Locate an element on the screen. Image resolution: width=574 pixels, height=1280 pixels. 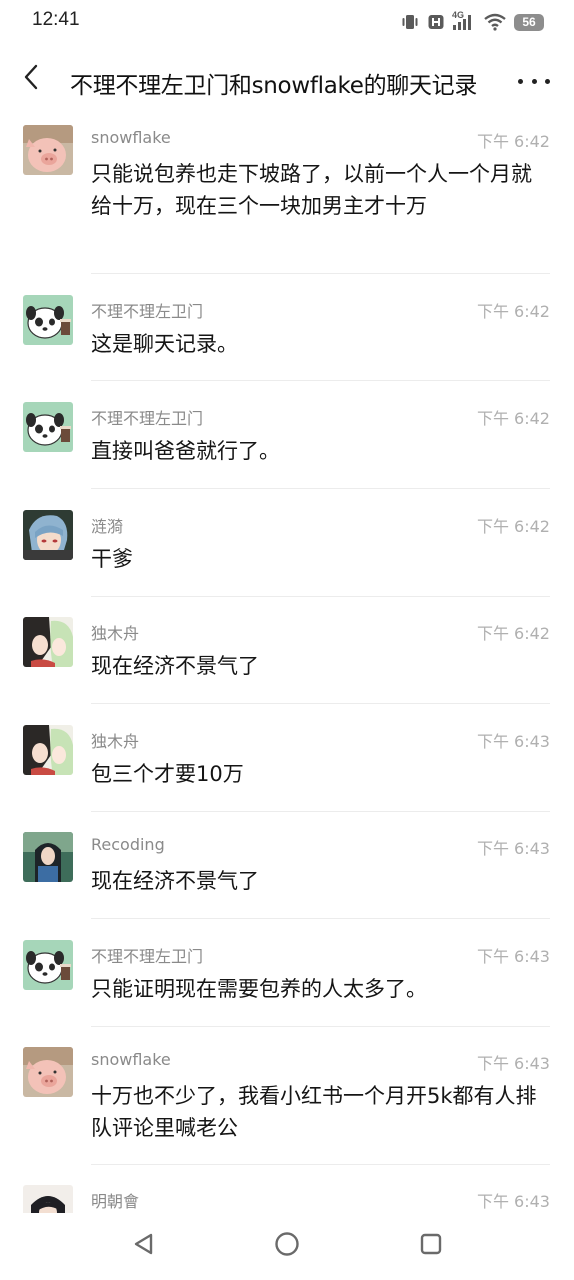
message-item: 不理不理左卫门 下午 6:43 只能证明现在需要包养的人太多了。 is located at coordinates (287, 980).